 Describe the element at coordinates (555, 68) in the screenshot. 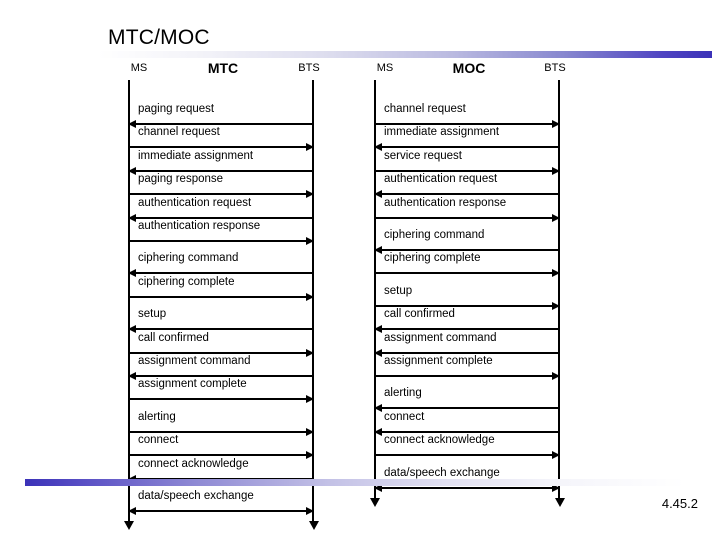

I see `actor-label-right-moc: BTS` at that location.